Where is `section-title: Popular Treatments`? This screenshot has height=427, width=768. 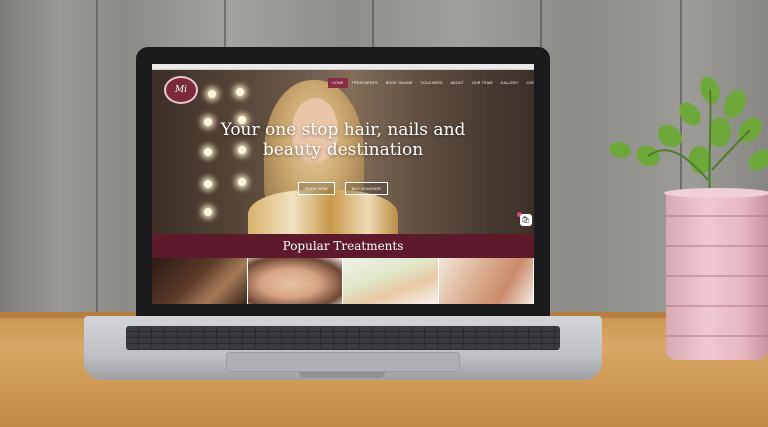
section-title: Popular Treatments is located at coordinates (343, 246).